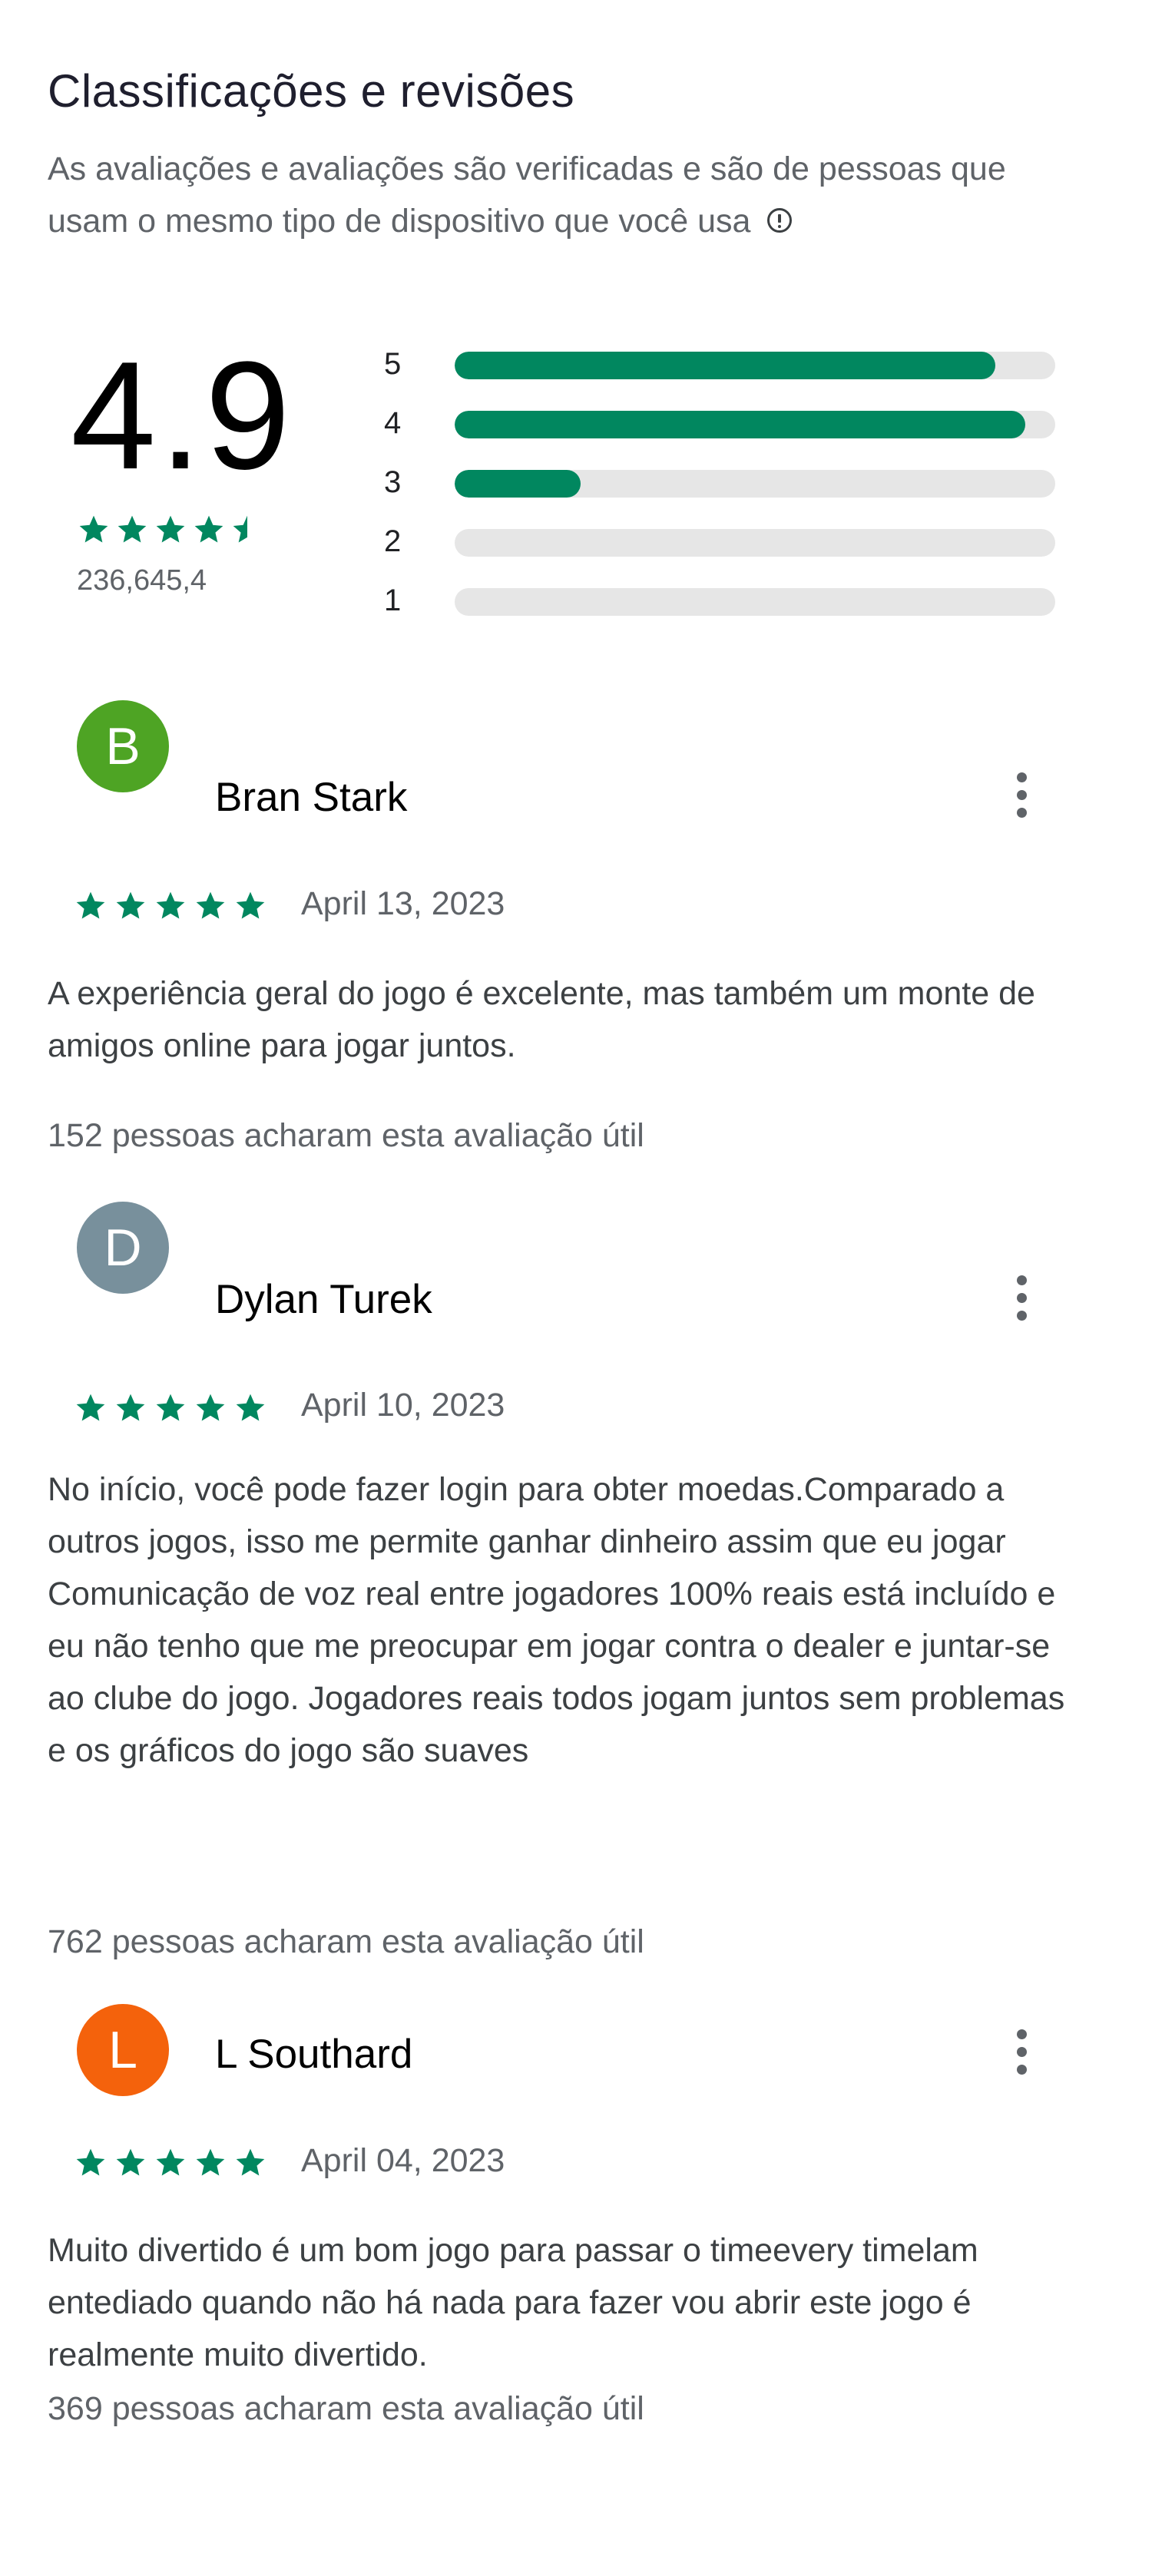 This screenshot has height=2576, width=1152. I want to click on rating-bar-row: 5, so click(722, 376).